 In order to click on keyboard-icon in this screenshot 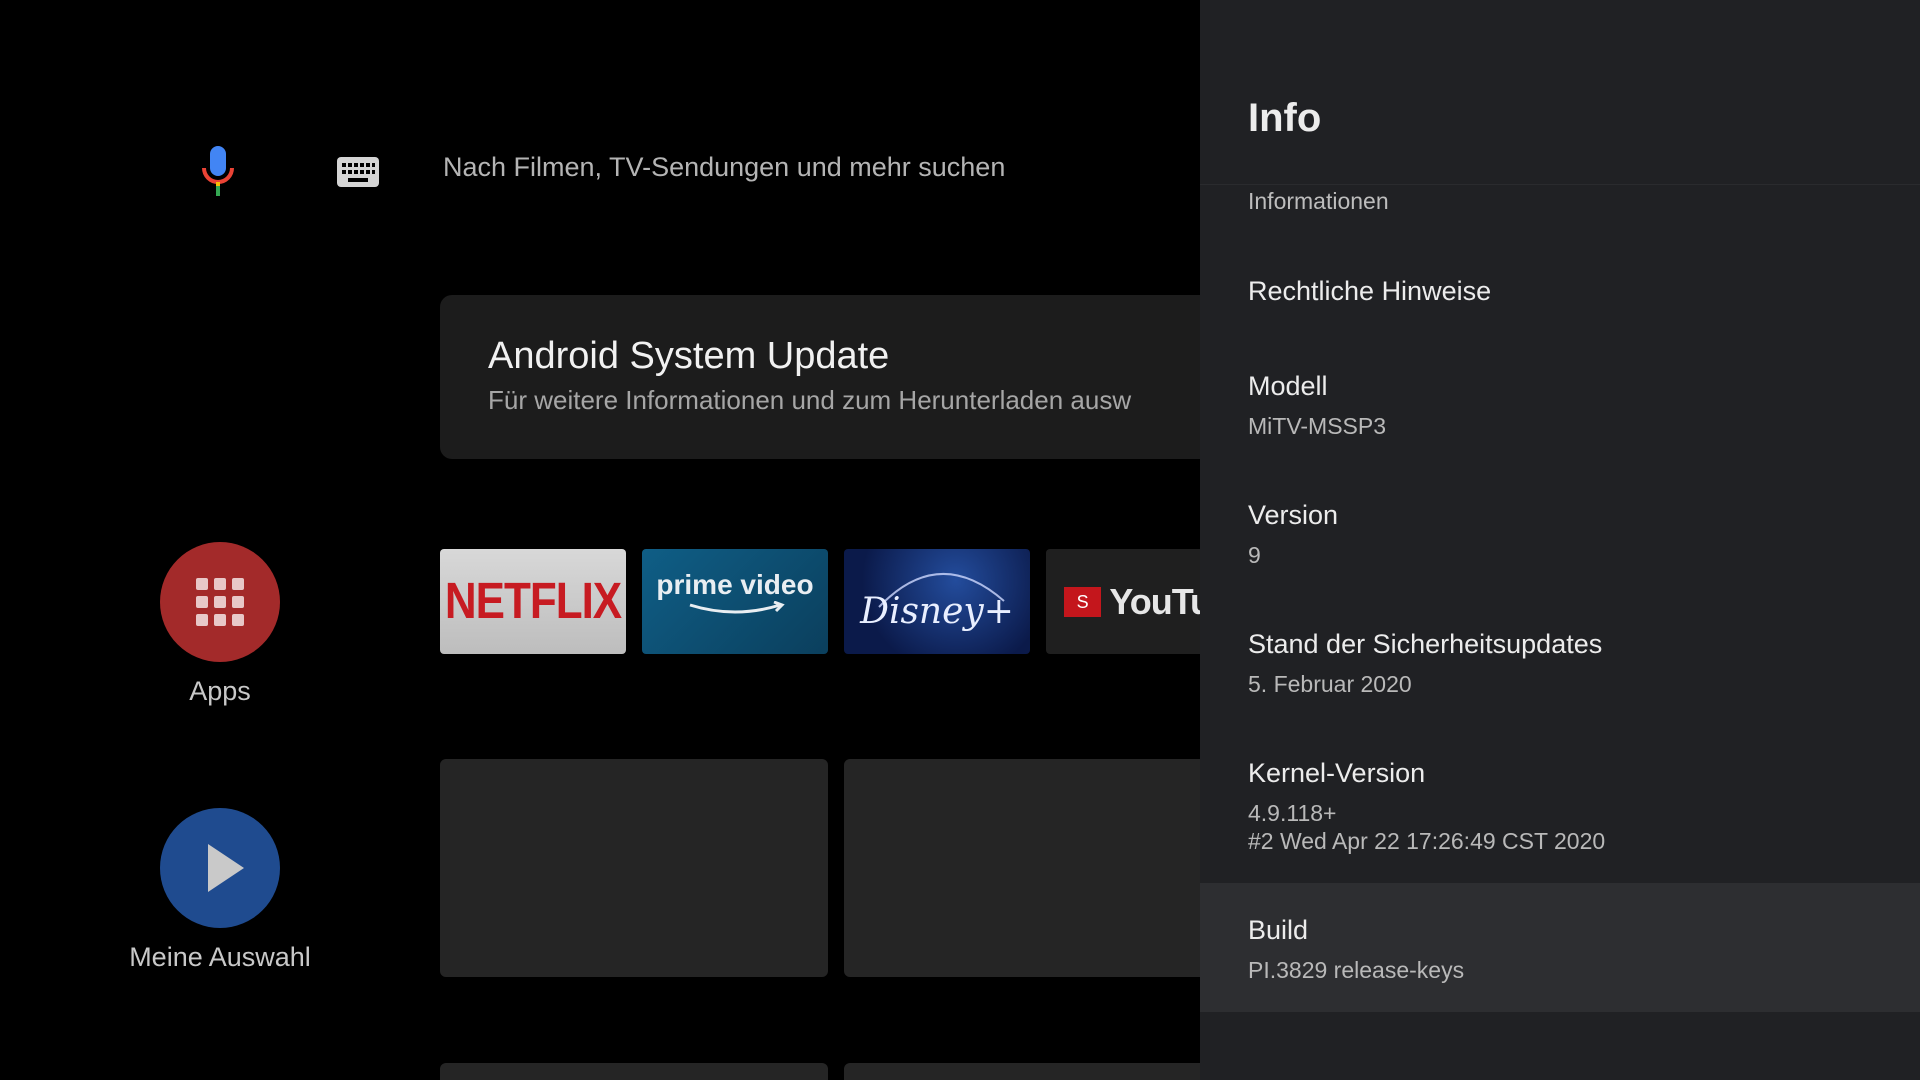, I will do `click(358, 172)`.